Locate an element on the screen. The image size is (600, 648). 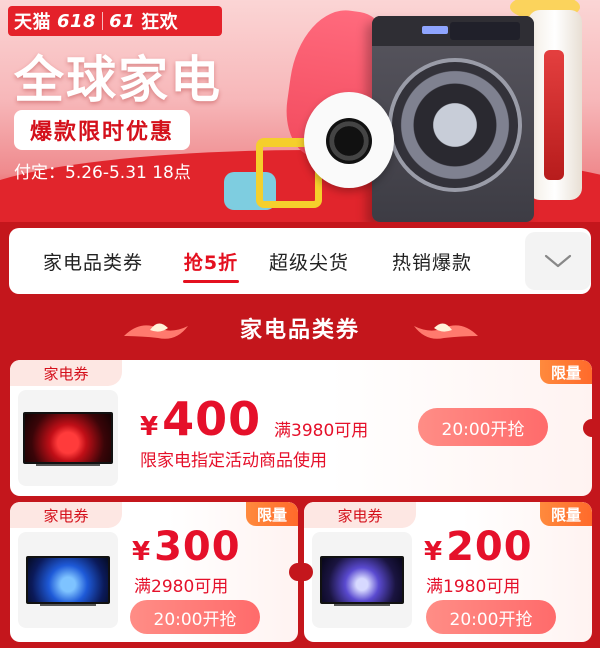
coupon-value: 200 is located at coordinates (489, 547).